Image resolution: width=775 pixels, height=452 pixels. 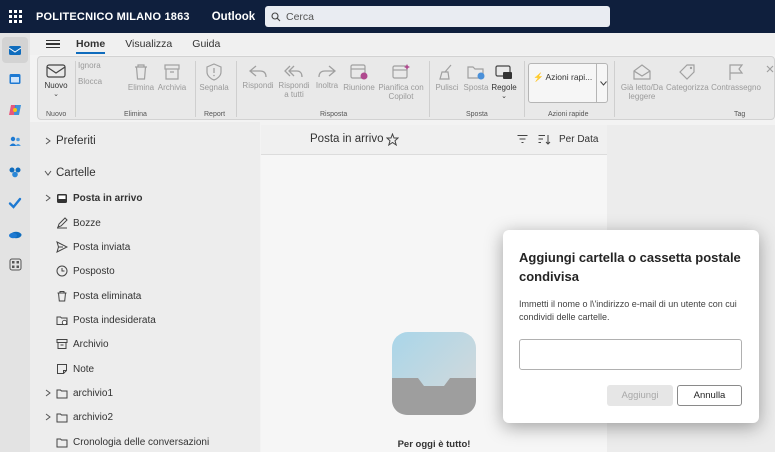 What do you see at coordinates (447, 87) in the screenshot?
I see `sweep-label: Pulisci` at bounding box center [447, 87].